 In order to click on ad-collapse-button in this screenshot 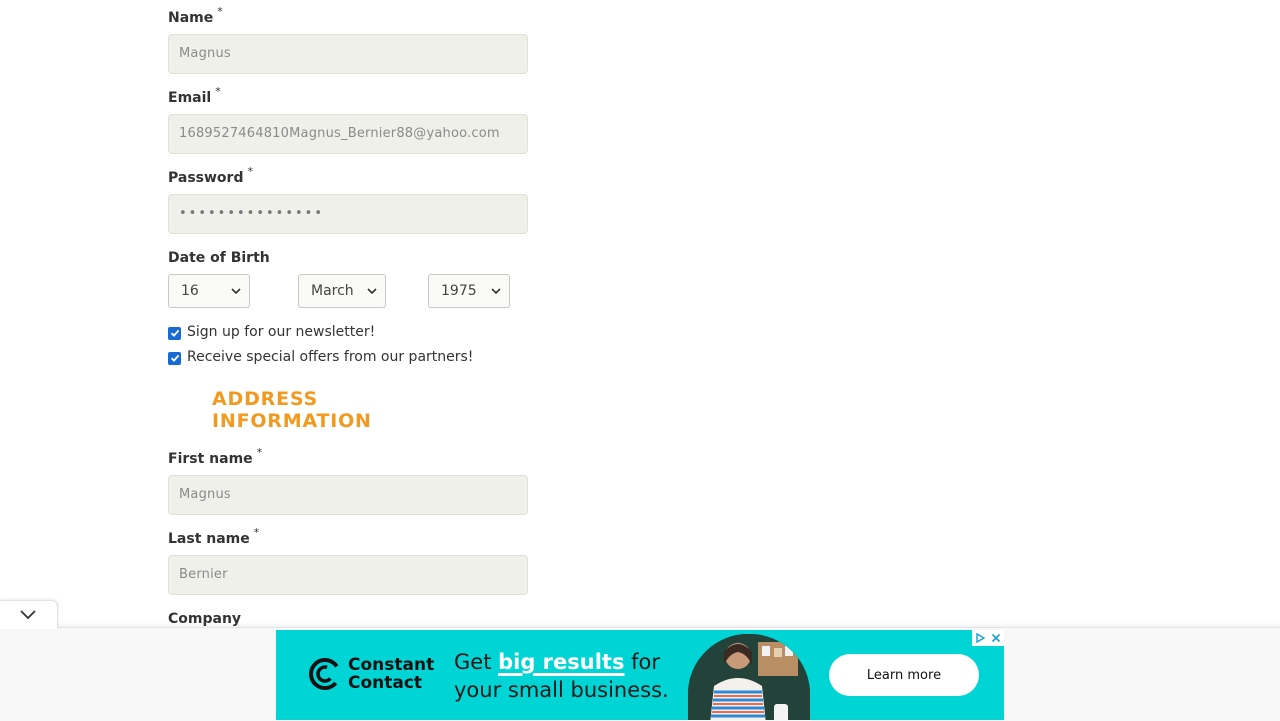, I will do `click(29, 614)`.